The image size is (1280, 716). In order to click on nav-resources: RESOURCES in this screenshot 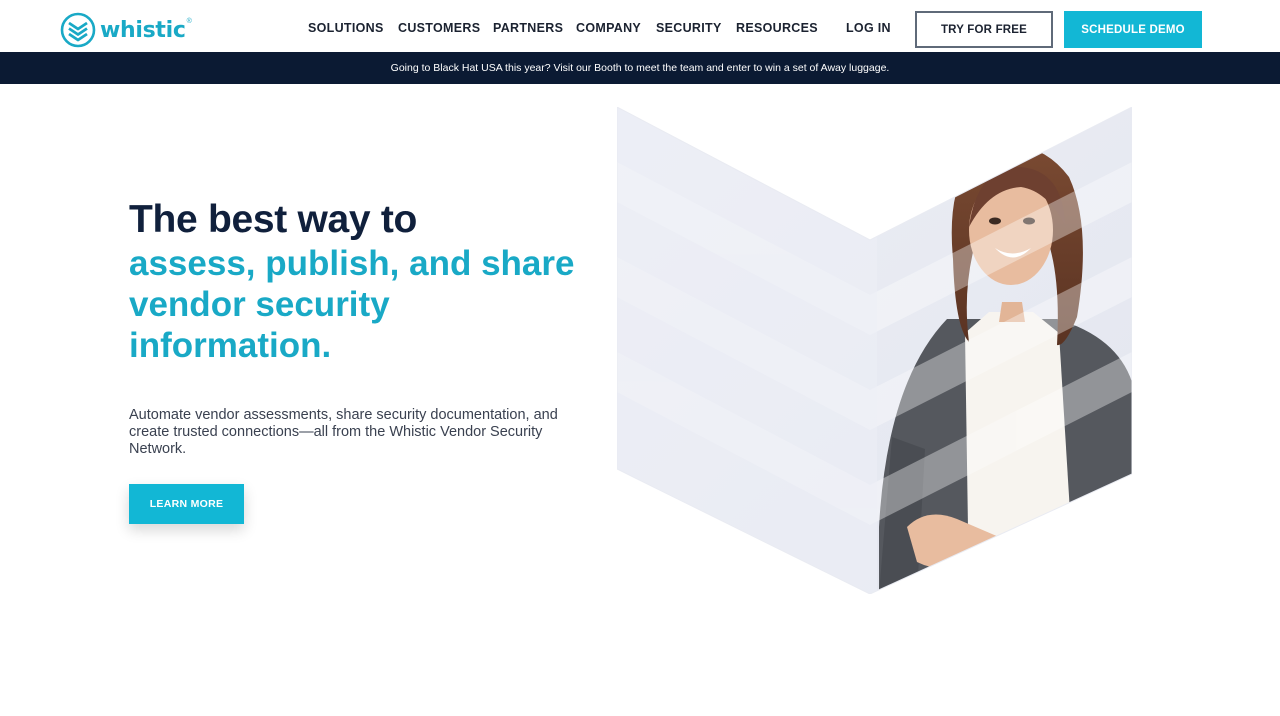, I will do `click(777, 28)`.